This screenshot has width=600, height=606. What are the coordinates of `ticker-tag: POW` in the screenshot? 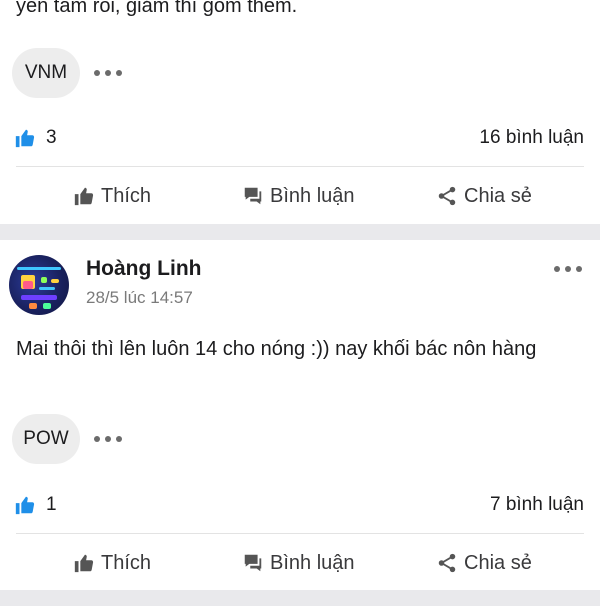 It's located at (46, 439).